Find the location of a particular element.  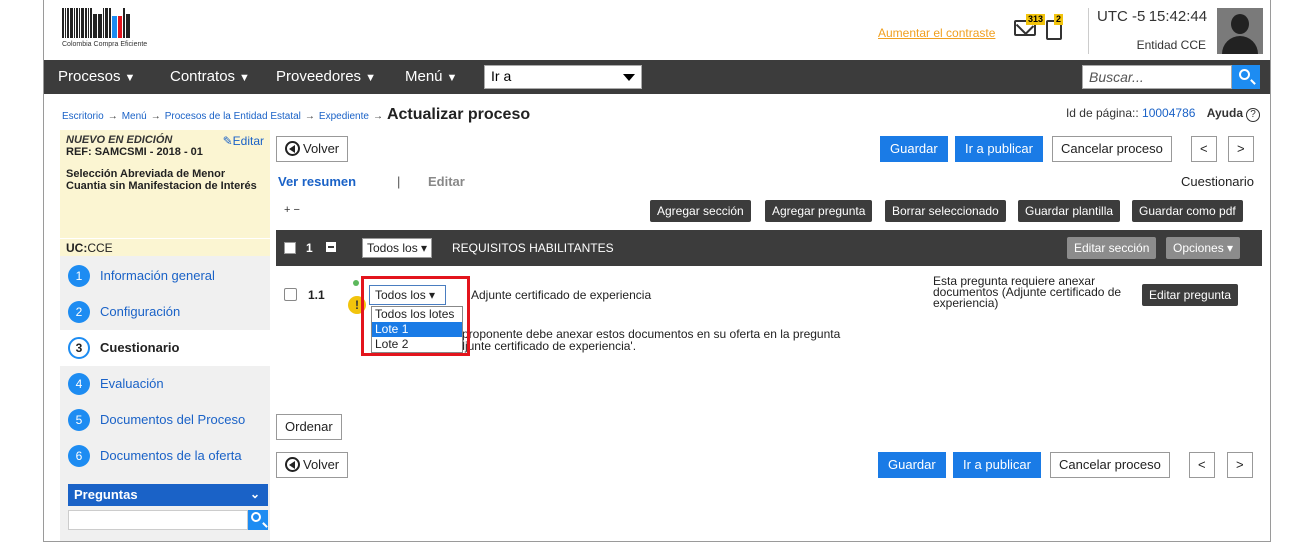

publish-button-bottom: Ir a publicar is located at coordinates (997, 465).